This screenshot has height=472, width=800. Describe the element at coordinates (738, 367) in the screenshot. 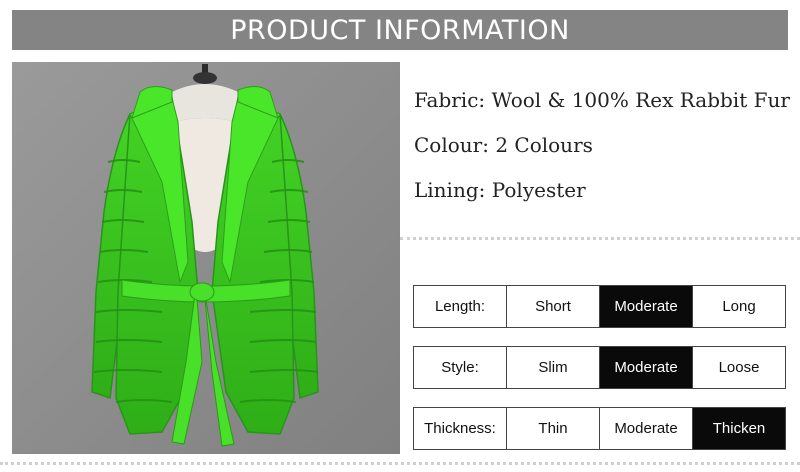

I see `size-option: Loose` at that location.